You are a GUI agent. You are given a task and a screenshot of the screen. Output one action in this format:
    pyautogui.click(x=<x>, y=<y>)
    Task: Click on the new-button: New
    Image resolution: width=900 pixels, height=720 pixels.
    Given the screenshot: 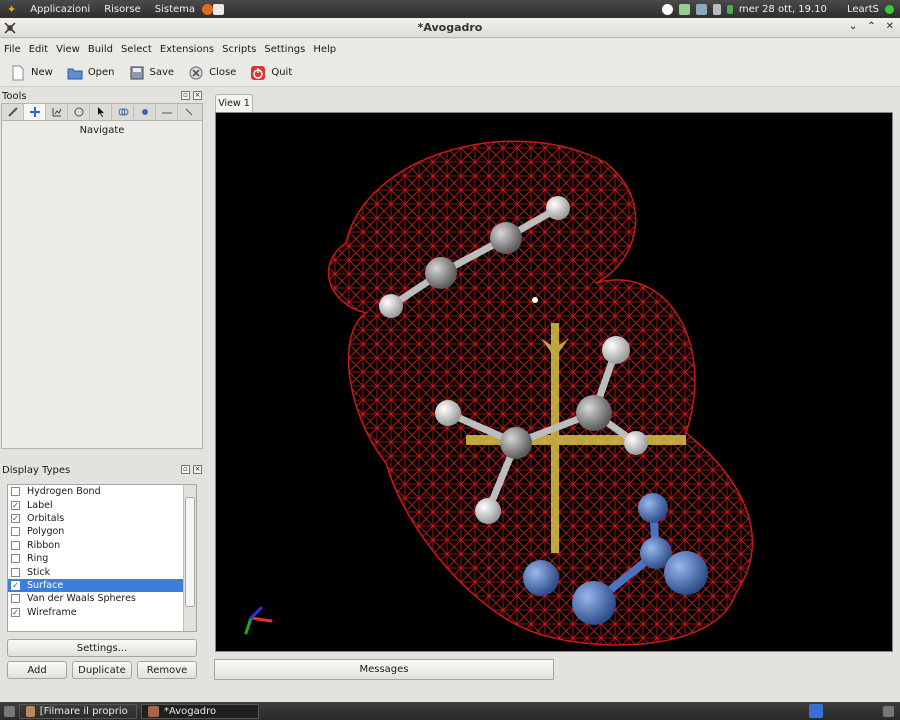 What is the action you would take?
    pyautogui.click(x=31, y=73)
    